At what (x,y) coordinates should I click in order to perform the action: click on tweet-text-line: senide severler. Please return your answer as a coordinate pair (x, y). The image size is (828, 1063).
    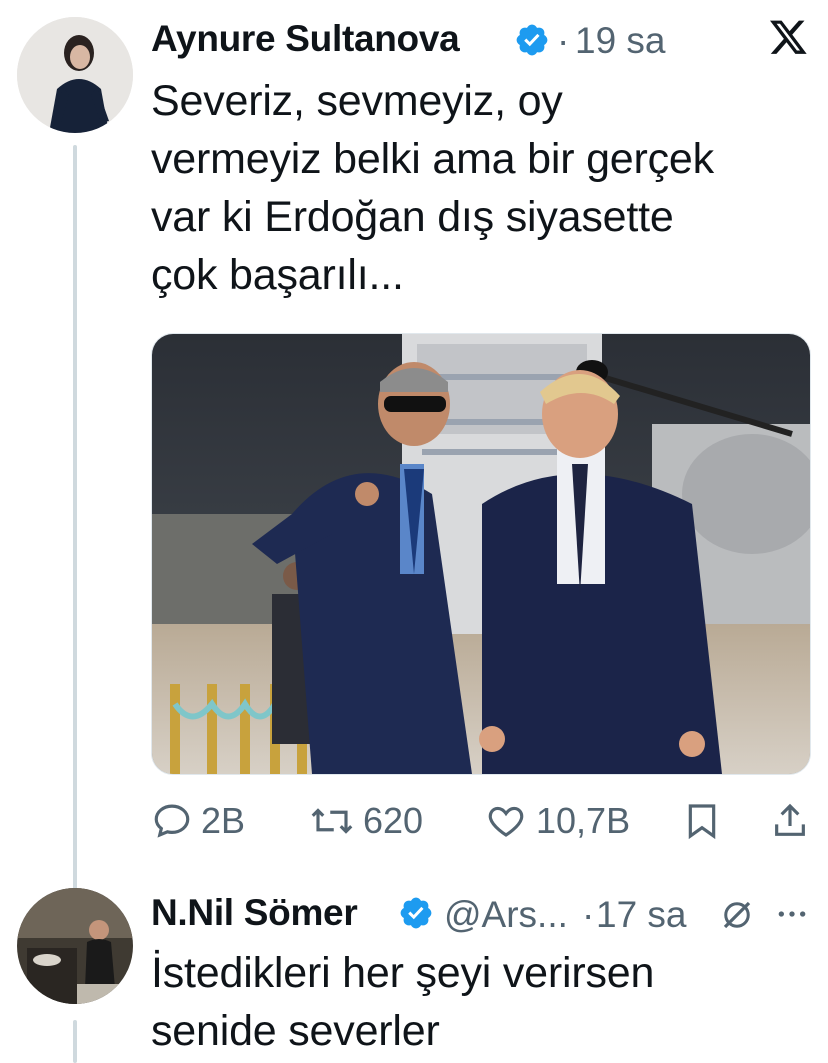
    Looking at the image, I should click on (295, 1031).